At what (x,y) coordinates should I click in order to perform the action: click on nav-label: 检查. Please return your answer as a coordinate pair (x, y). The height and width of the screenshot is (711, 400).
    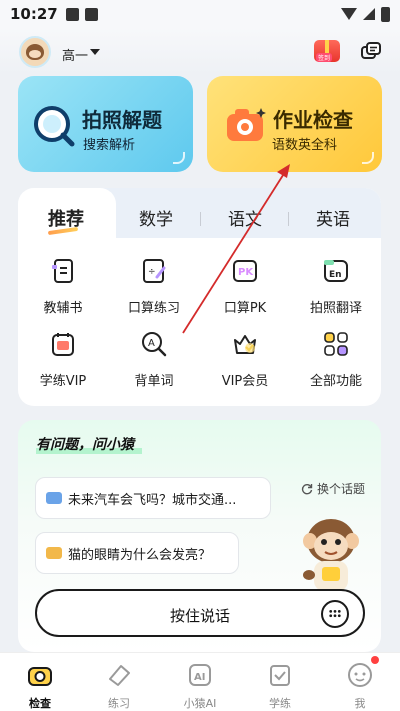
    Looking at the image, I should click on (40, 703).